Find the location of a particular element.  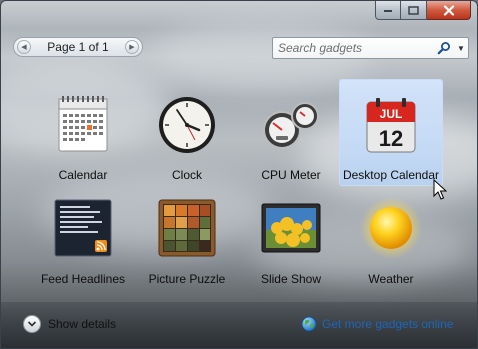

show-details-label: Show details is located at coordinates (82, 324).